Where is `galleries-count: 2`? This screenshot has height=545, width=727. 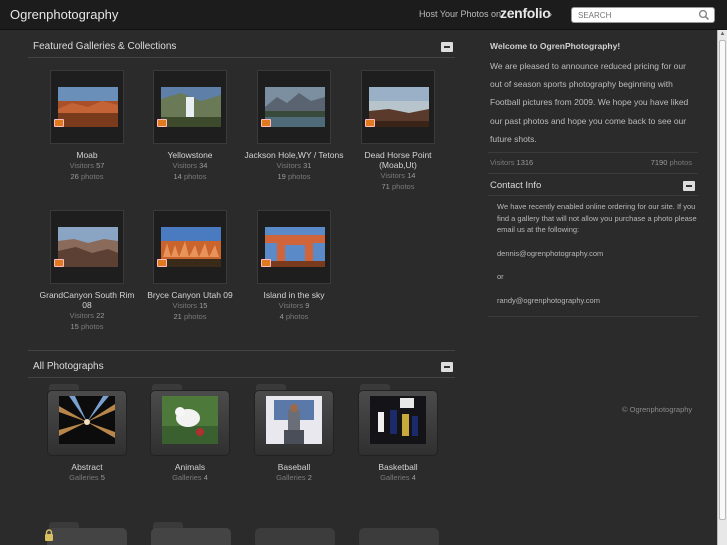 galleries-count: 2 is located at coordinates (309, 477).